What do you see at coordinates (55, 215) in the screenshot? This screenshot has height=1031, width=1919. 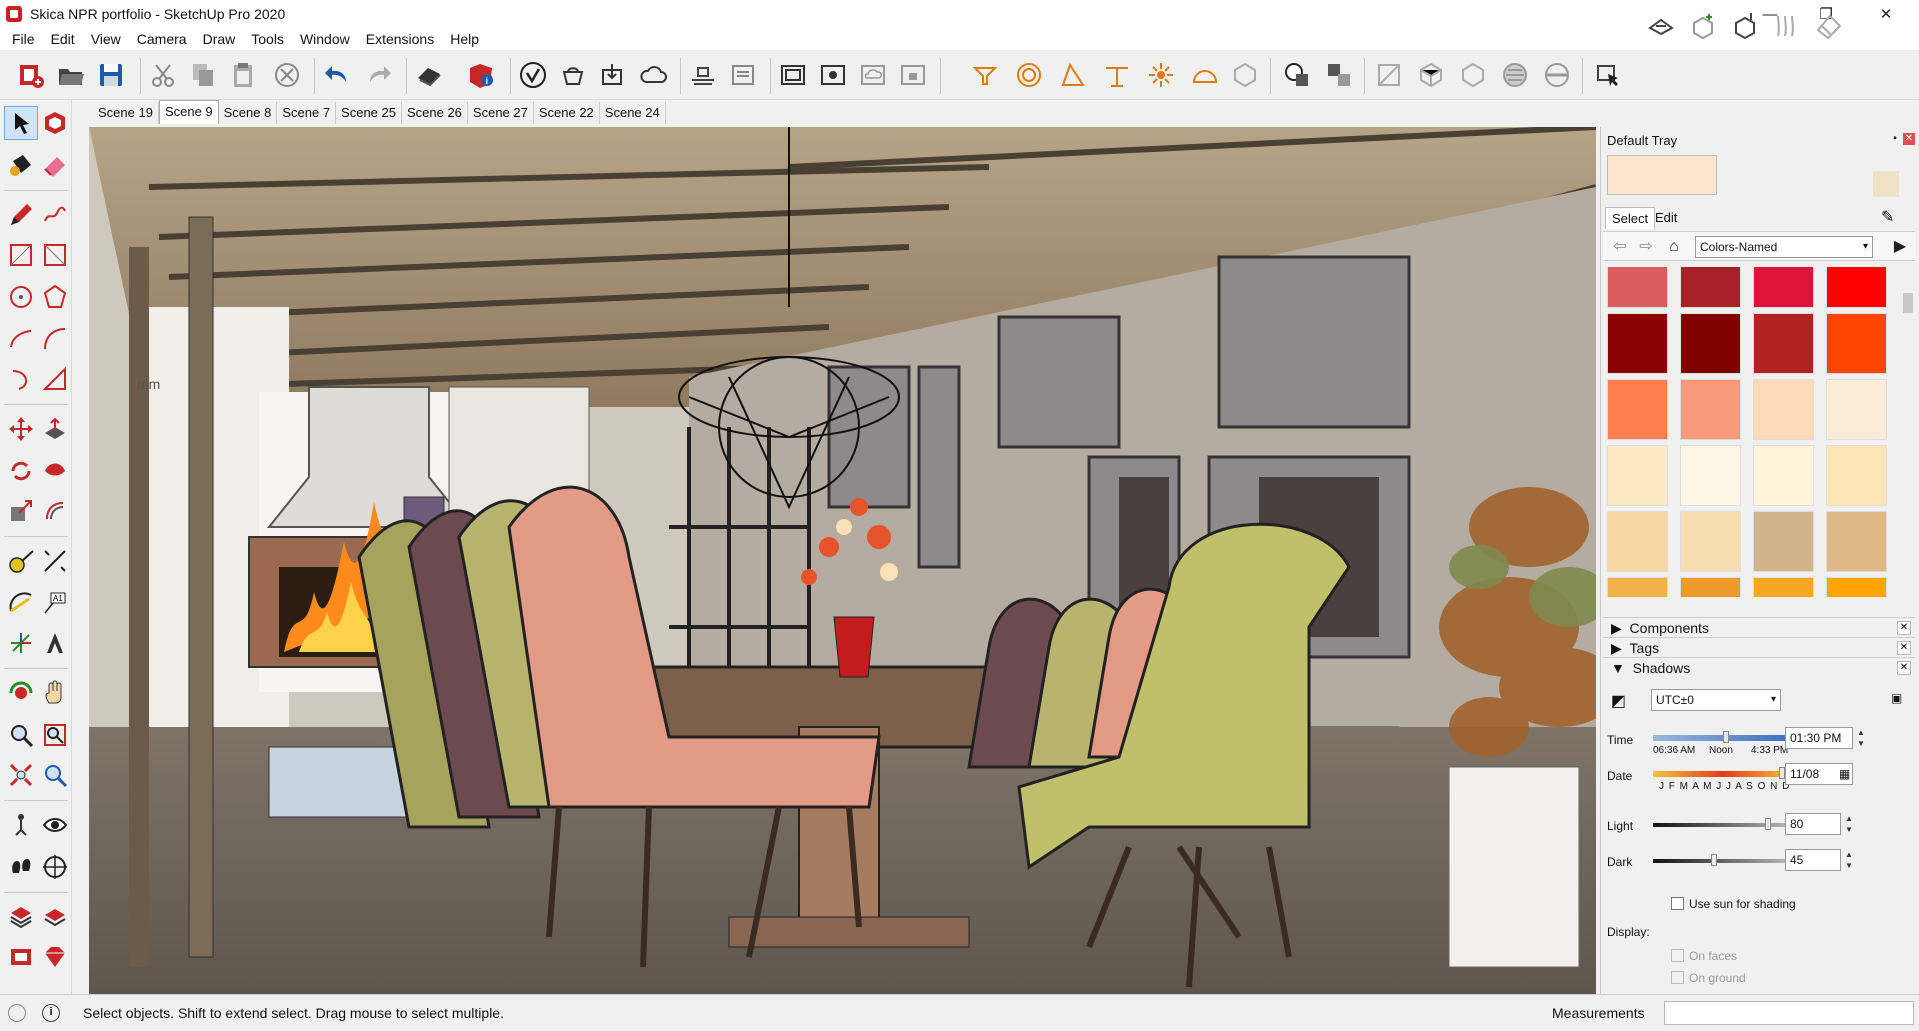 I see `freehand-icon` at bounding box center [55, 215].